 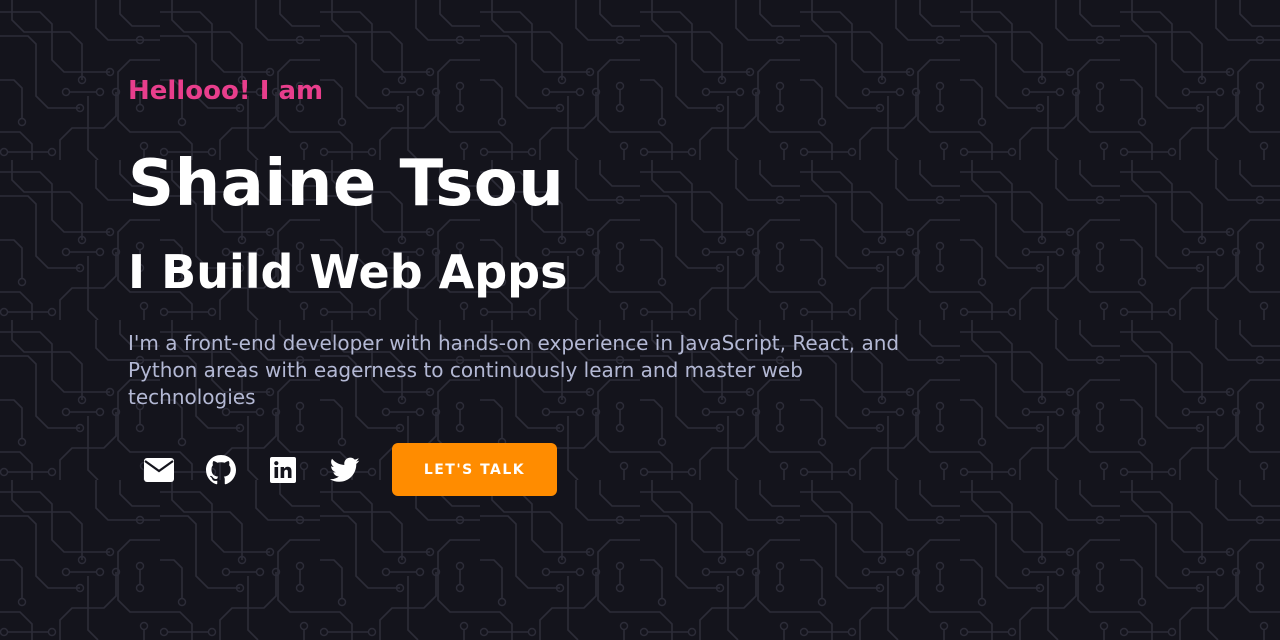 I want to click on greeting-text: Hellooo! I am, so click(x=226, y=91).